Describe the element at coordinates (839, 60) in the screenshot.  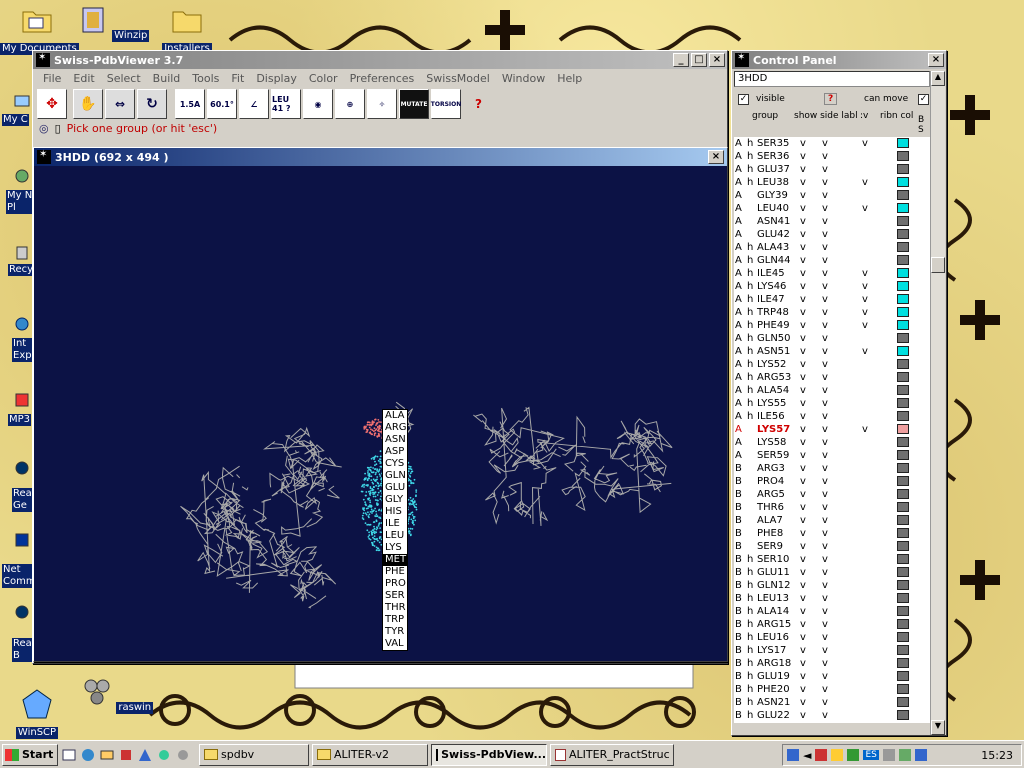
I see `control-panel-titlebar: Control Panel ×` at that location.